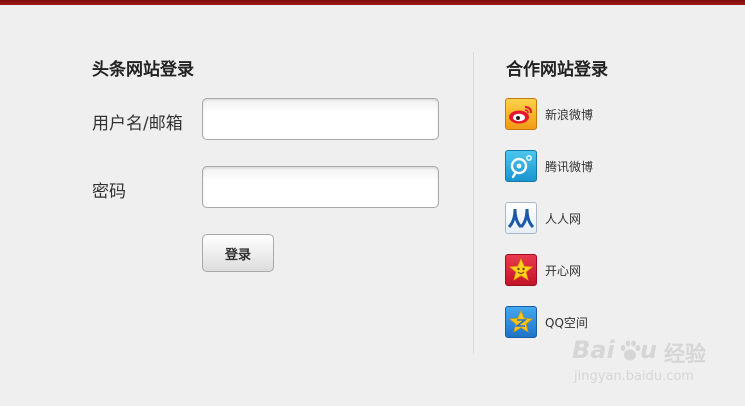 This screenshot has width=745, height=406. Describe the element at coordinates (320, 187) in the screenshot. I see `password-input` at that location.